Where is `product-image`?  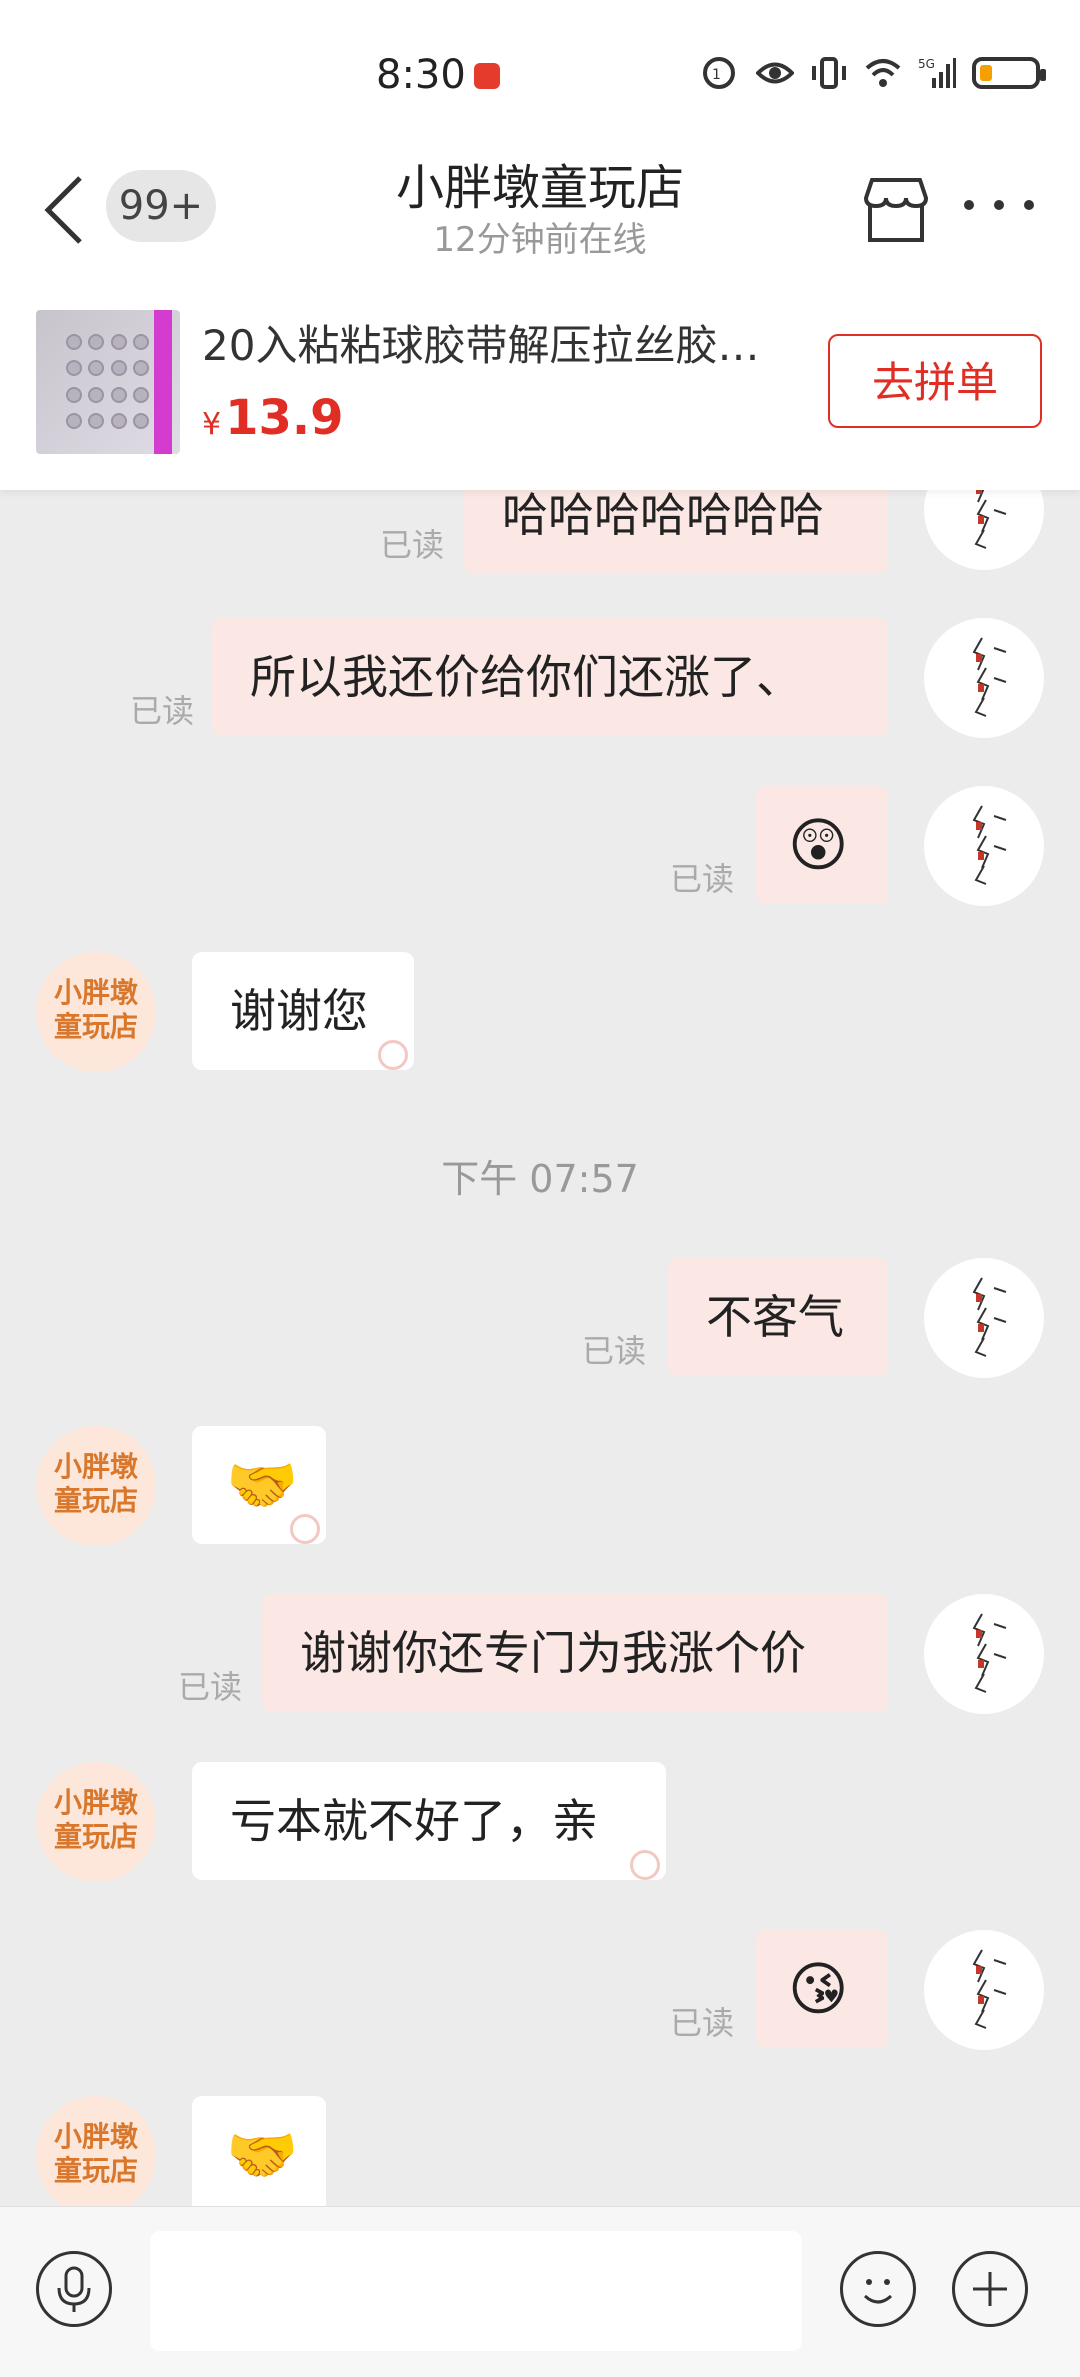 product-image is located at coordinates (108, 382).